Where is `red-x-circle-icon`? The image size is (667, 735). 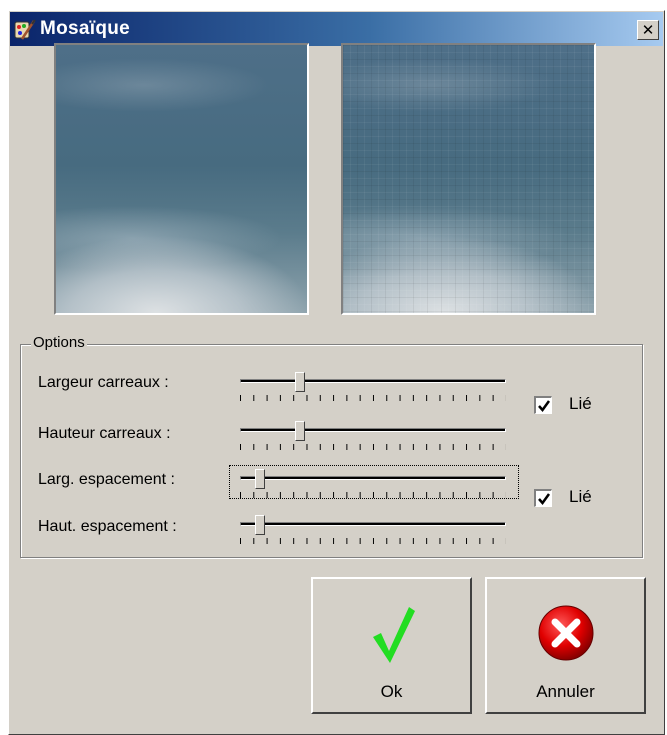 red-x-circle-icon is located at coordinates (566, 635).